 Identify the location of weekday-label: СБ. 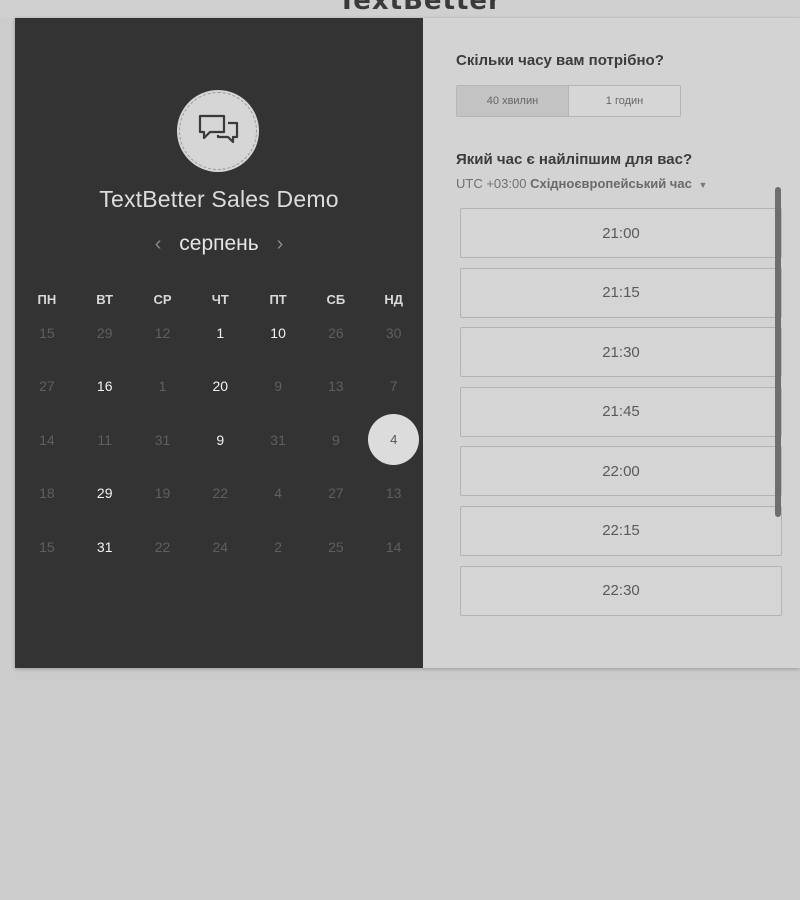
(336, 299).